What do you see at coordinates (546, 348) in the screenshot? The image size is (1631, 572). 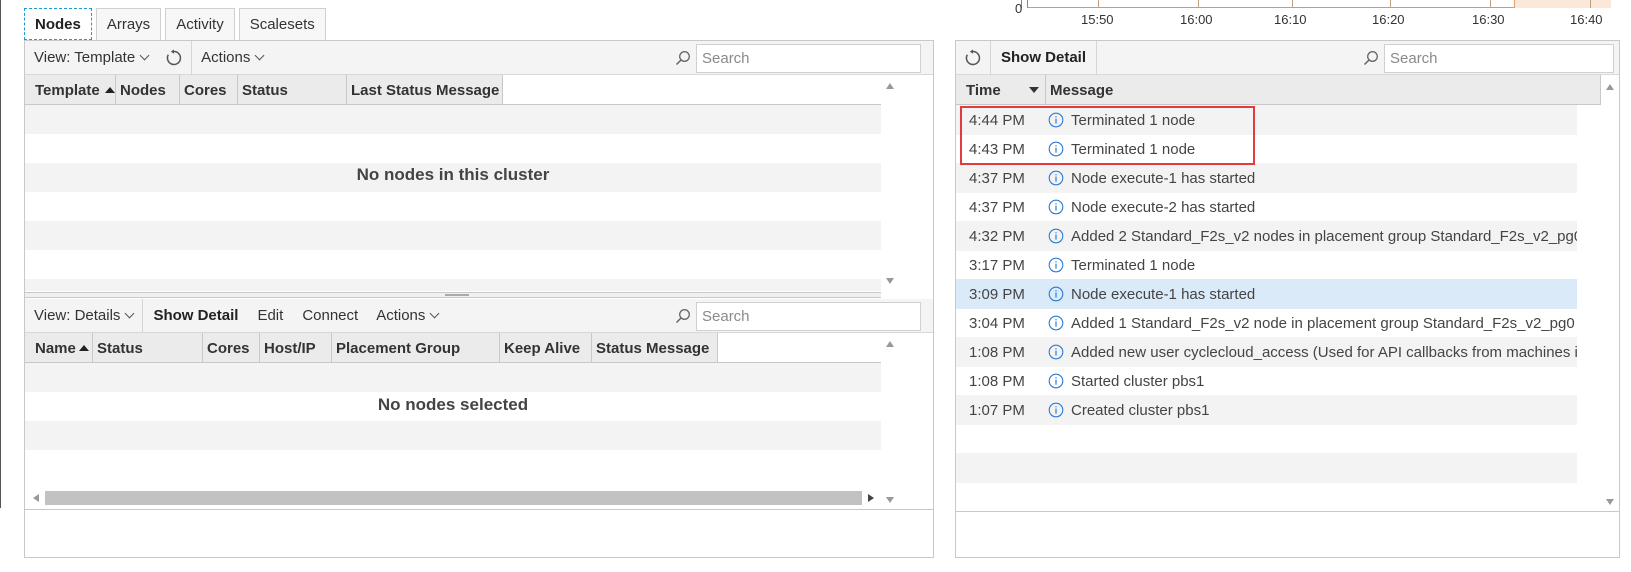 I see `column-header-keep-alive: Keep Alive` at bounding box center [546, 348].